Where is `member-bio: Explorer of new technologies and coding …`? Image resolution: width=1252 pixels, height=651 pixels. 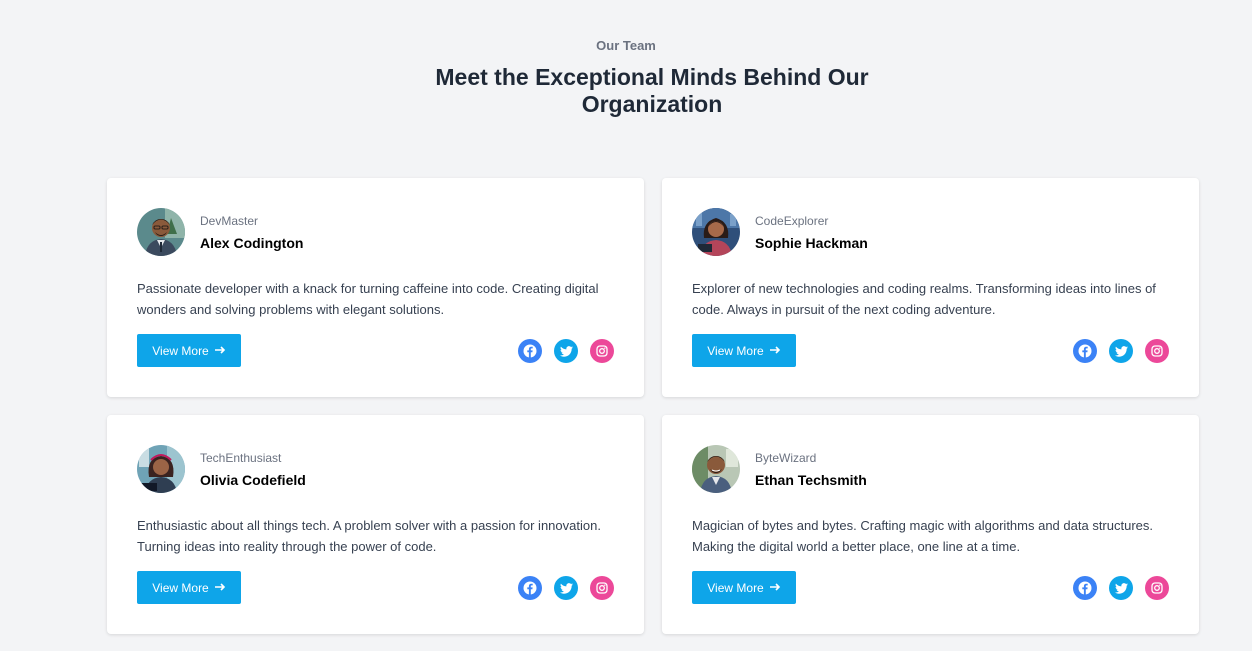
member-bio: Explorer of new technologies and coding … is located at coordinates (924, 299).